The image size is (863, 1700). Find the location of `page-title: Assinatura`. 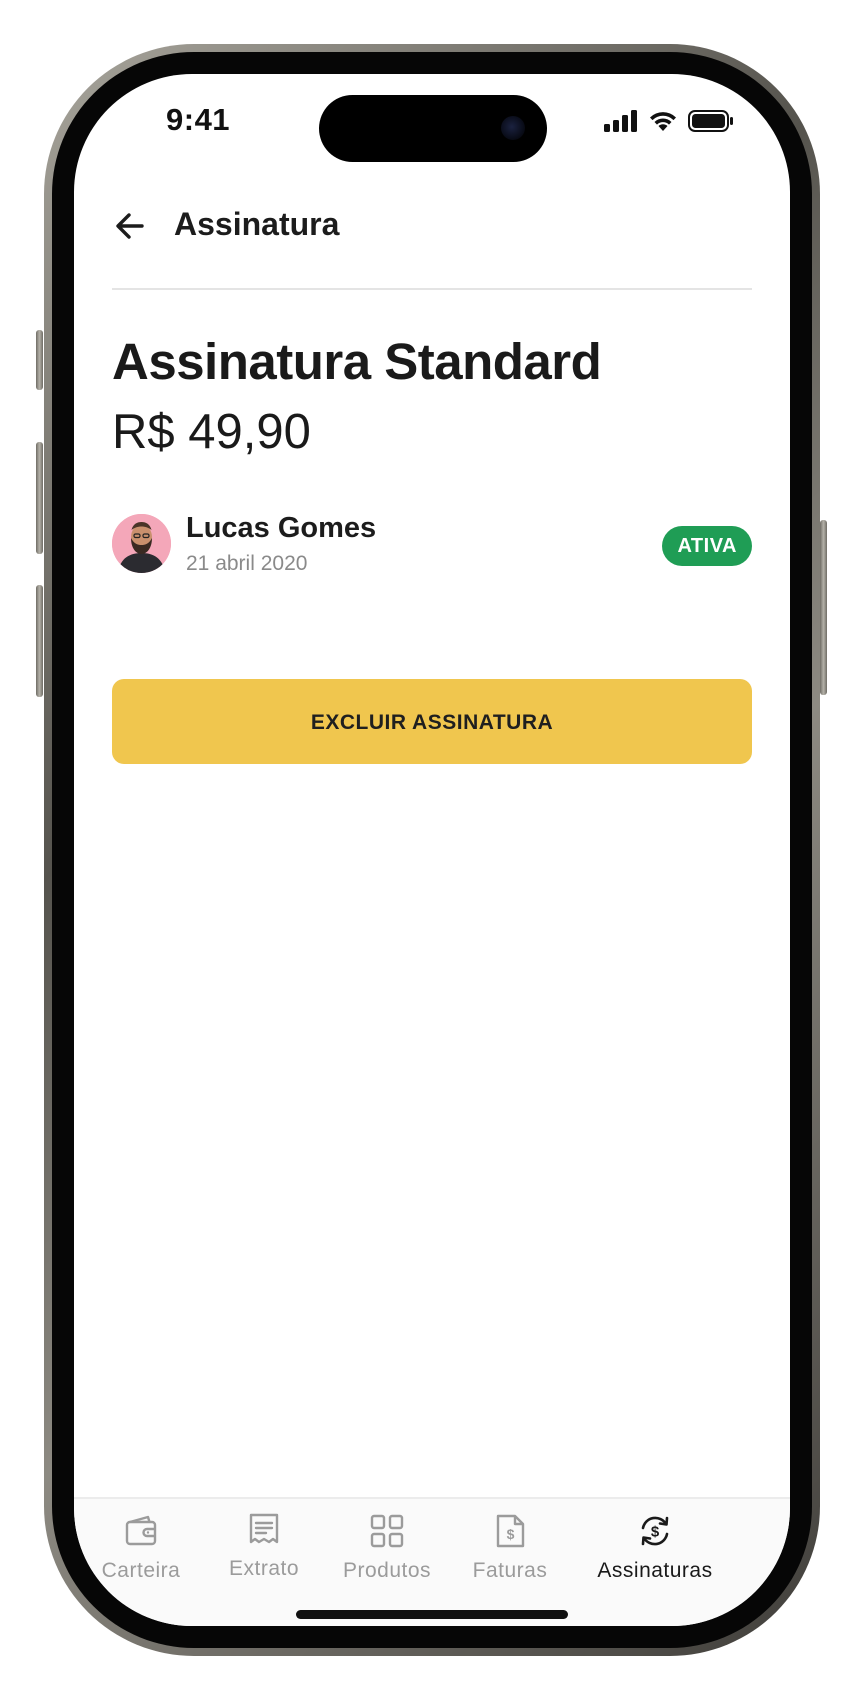

page-title: Assinatura is located at coordinates (257, 224).